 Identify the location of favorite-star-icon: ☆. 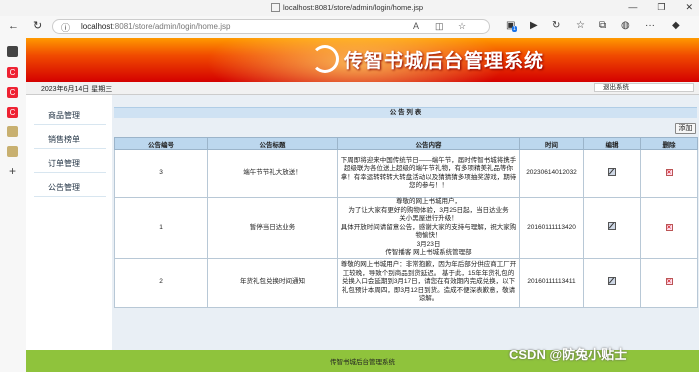
(462, 26).